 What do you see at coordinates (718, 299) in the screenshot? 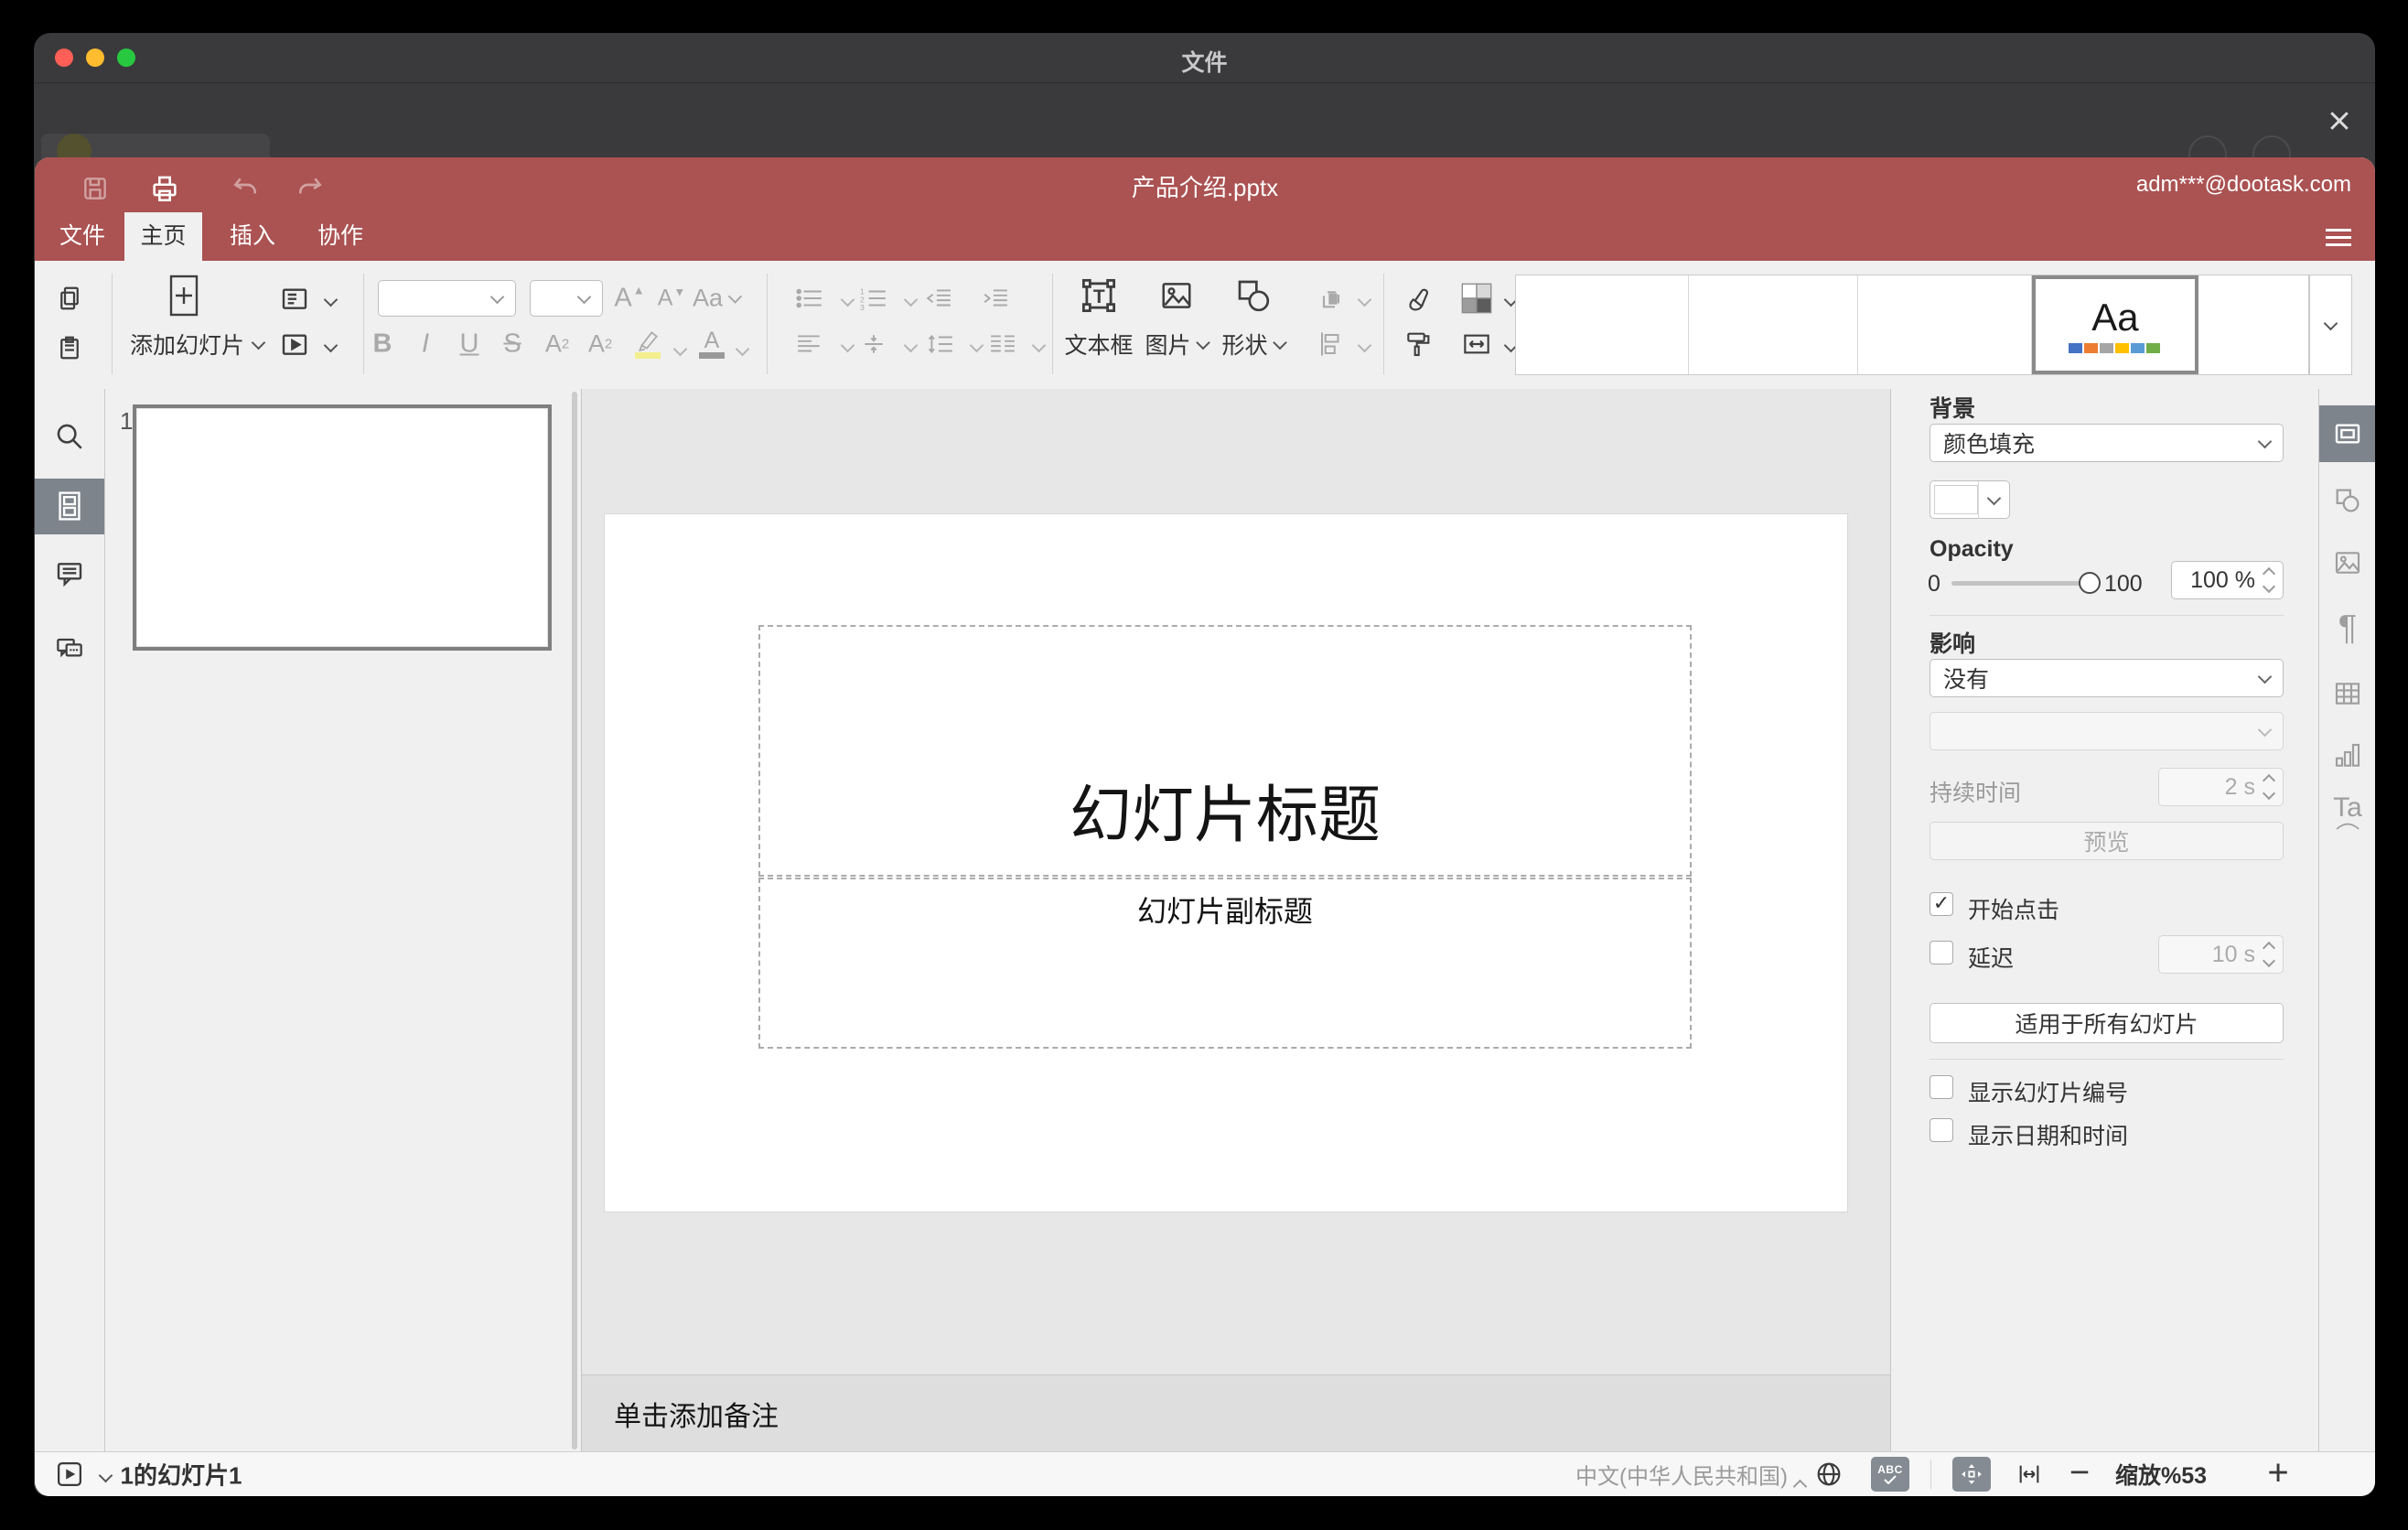
I see `change-case-icon: Aa` at bounding box center [718, 299].